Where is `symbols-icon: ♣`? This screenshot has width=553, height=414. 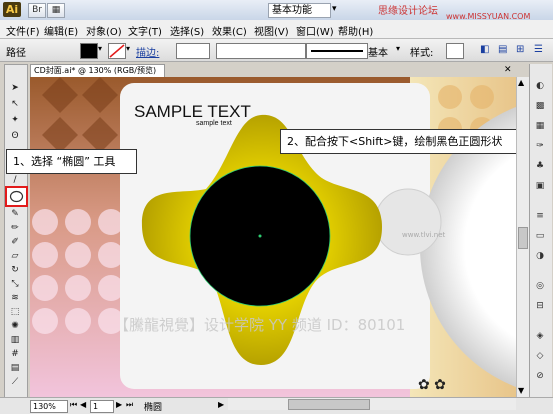
symbols-icon: ♣ is located at coordinates (540, 166).